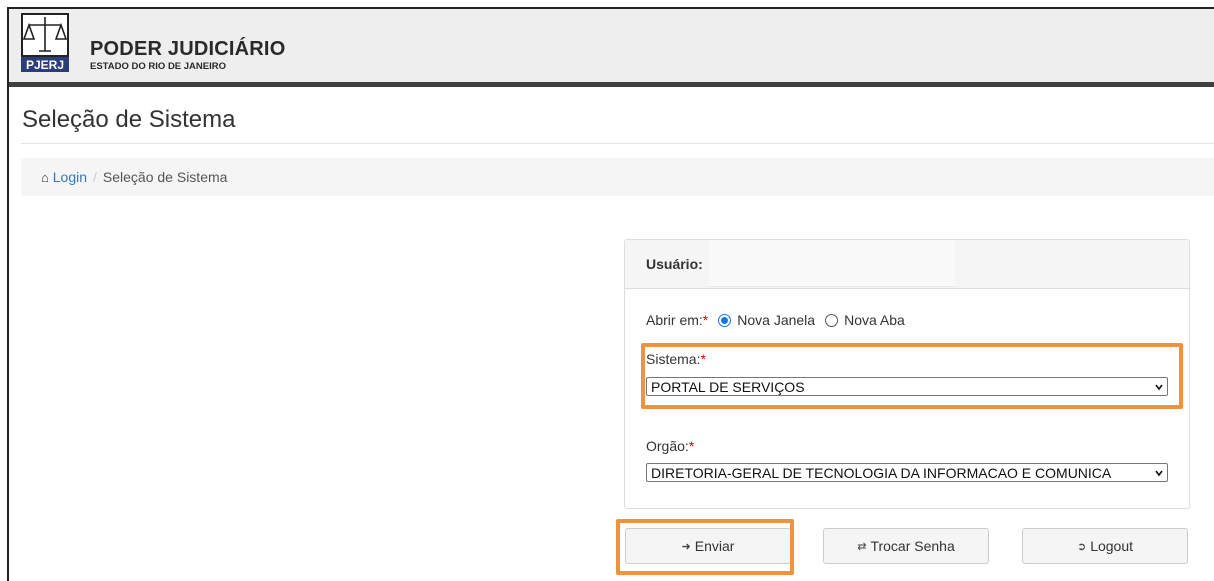 The width and height of the screenshot is (1214, 581). Describe the element at coordinates (832, 320) in the screenshot. I see `radio-nova-aba` at that location.